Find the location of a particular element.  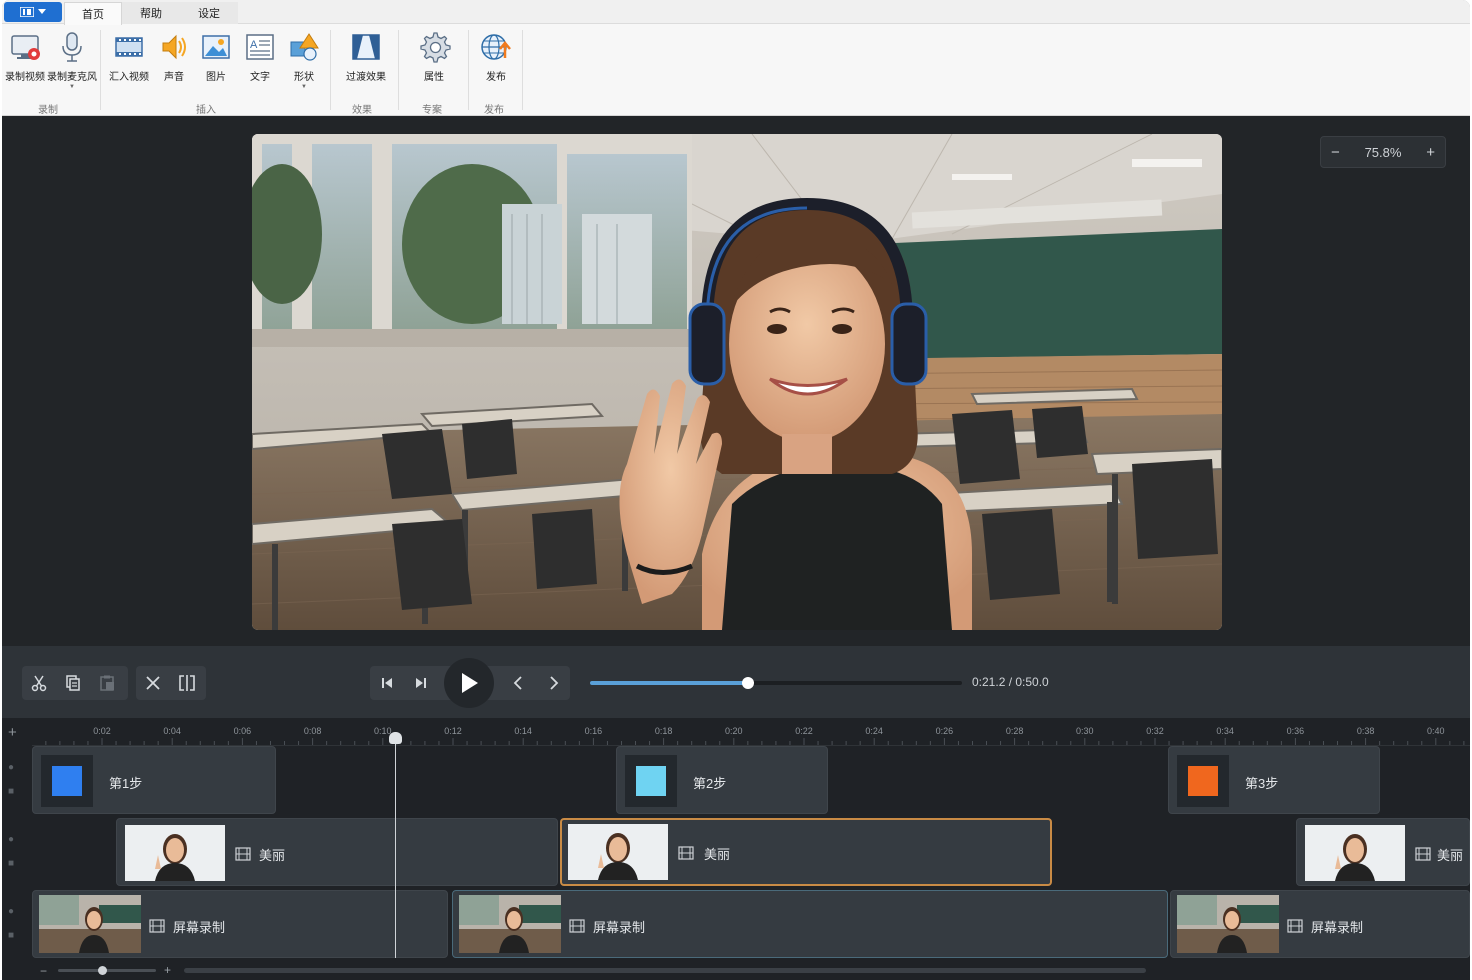

chevron-right-icon is located at coordinates (554, 683).